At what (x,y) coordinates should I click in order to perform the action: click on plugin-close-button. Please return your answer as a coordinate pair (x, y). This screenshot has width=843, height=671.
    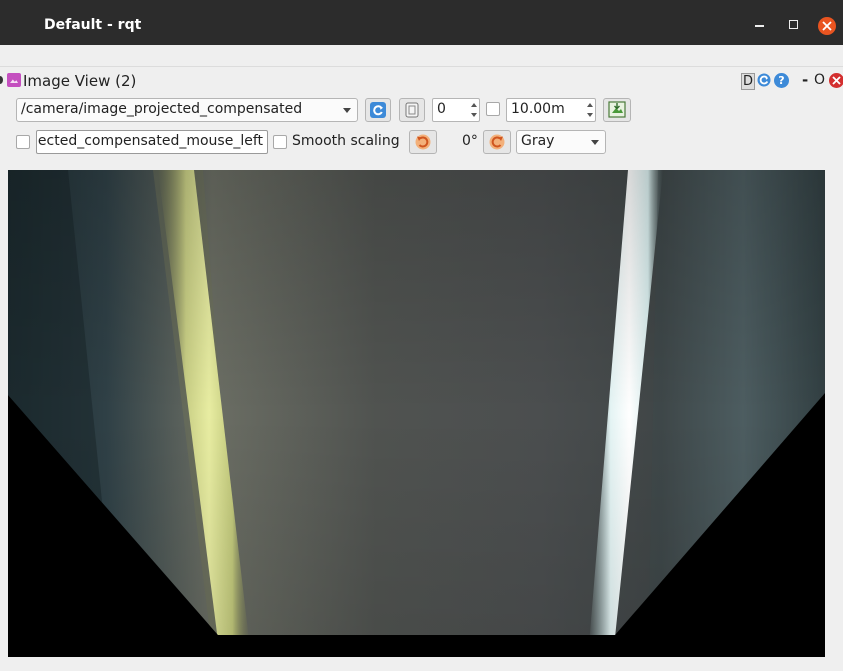
    Looking at the image, I should click on (836, 80).